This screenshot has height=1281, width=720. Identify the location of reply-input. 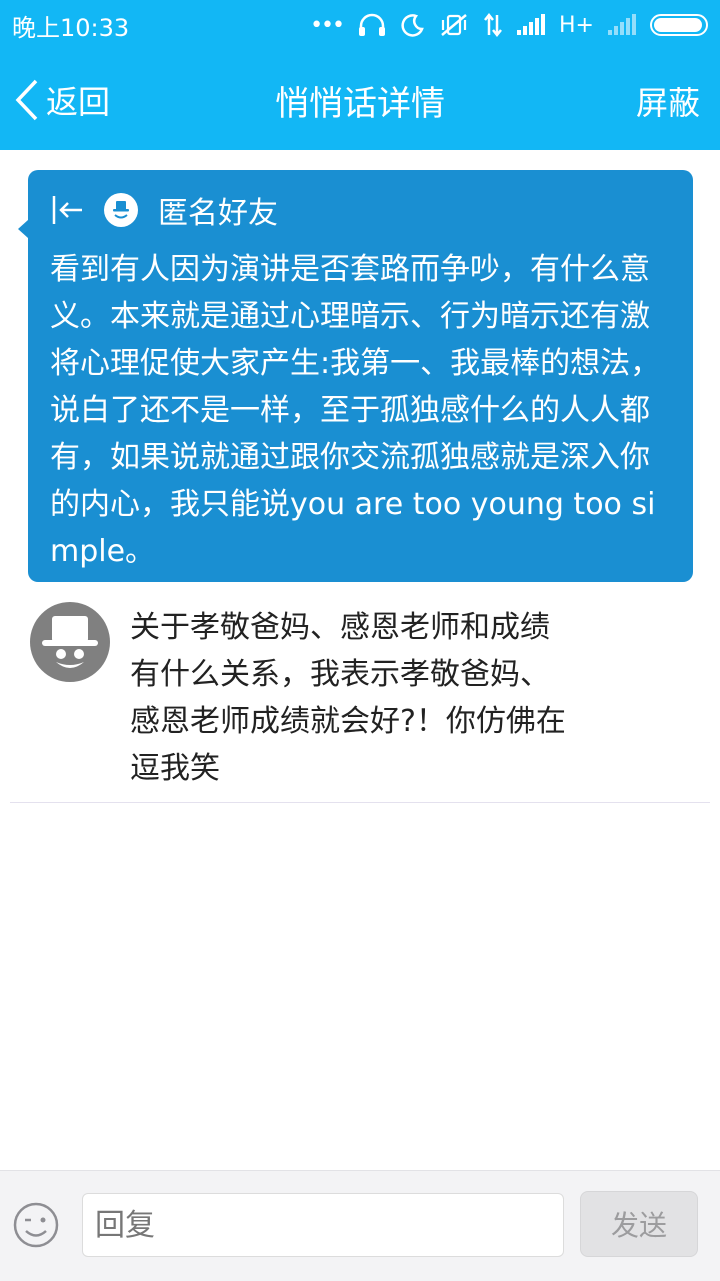
(323, 1225).